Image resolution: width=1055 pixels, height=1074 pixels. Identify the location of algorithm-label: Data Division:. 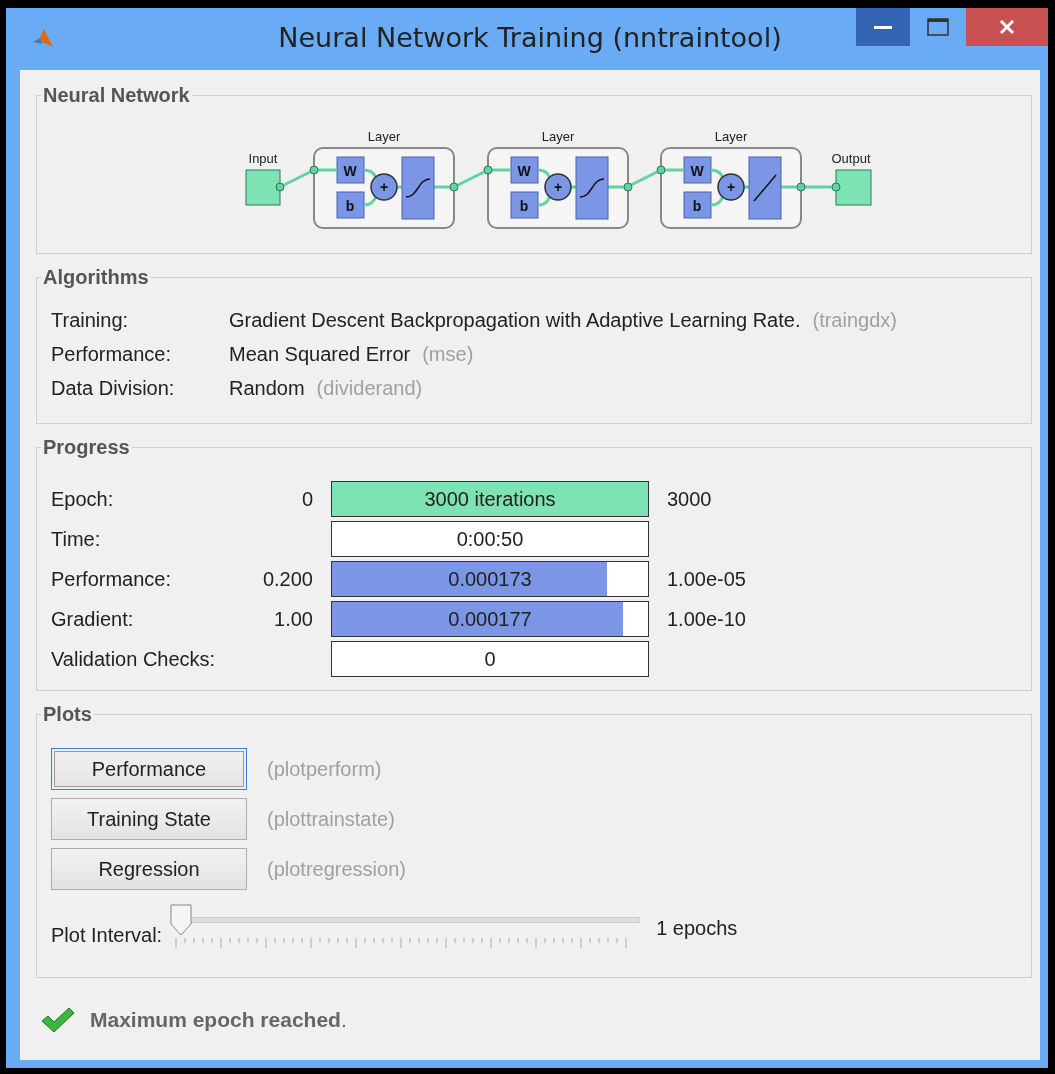
(113, 388).